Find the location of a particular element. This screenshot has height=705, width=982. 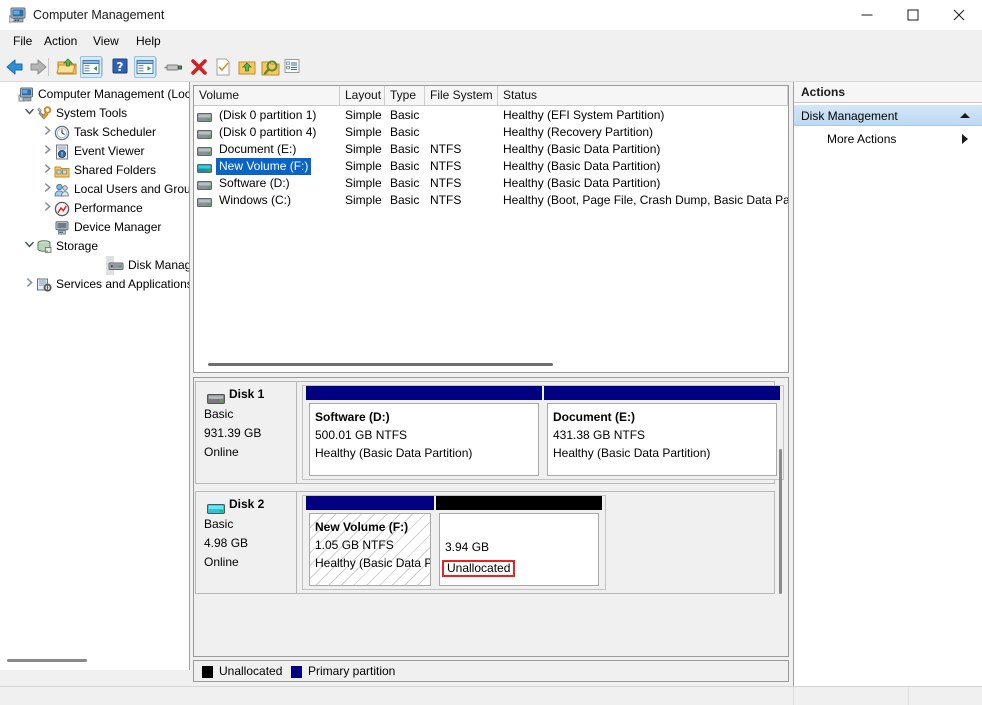

volume-column-header-volume: Volume is located at coordinates (267, 95).